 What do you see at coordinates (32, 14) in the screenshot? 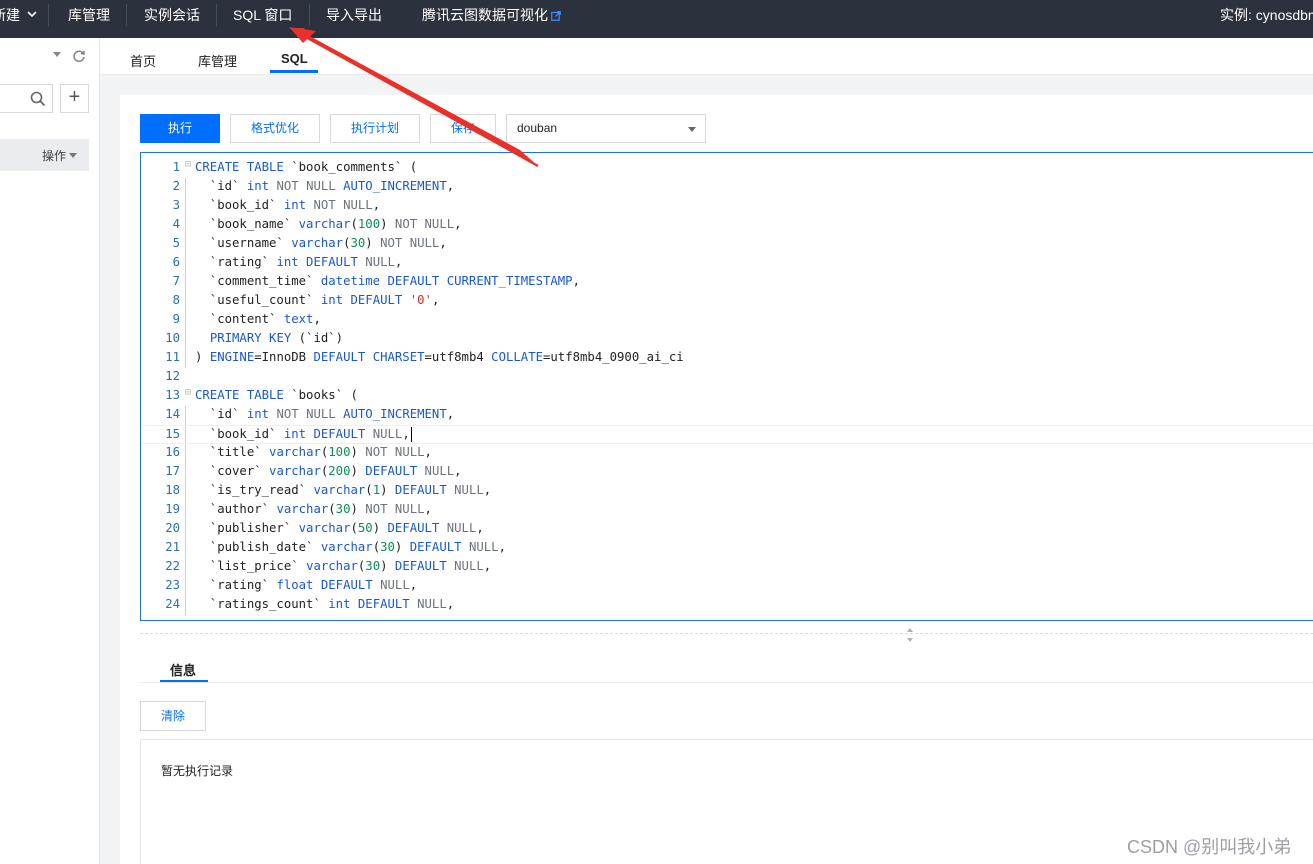
I see `chevron-down-icon` at bounding box center [32, 14].